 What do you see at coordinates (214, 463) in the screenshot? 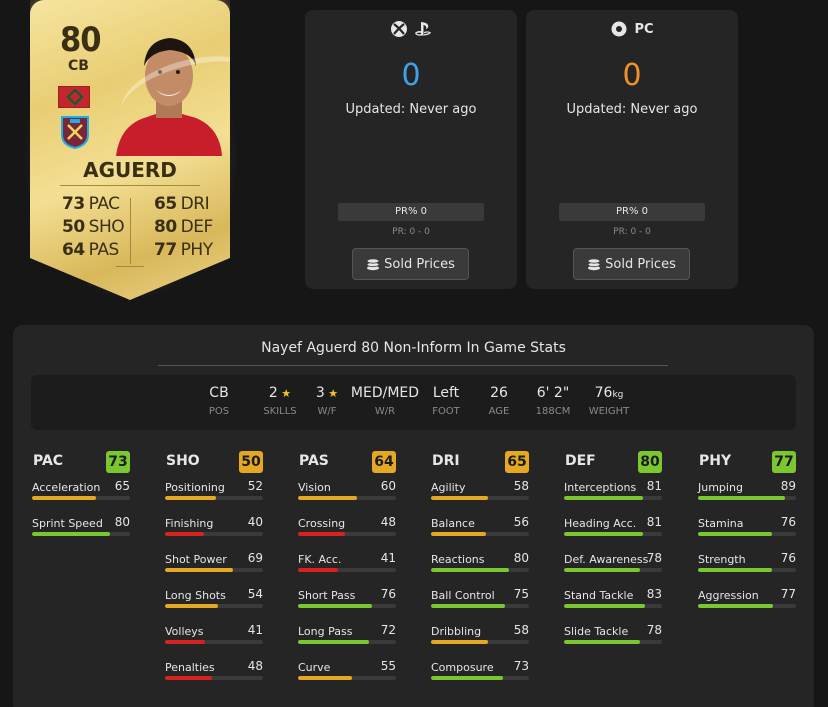
I see `category-header: SHO 50` at bounding box center [214, 463].